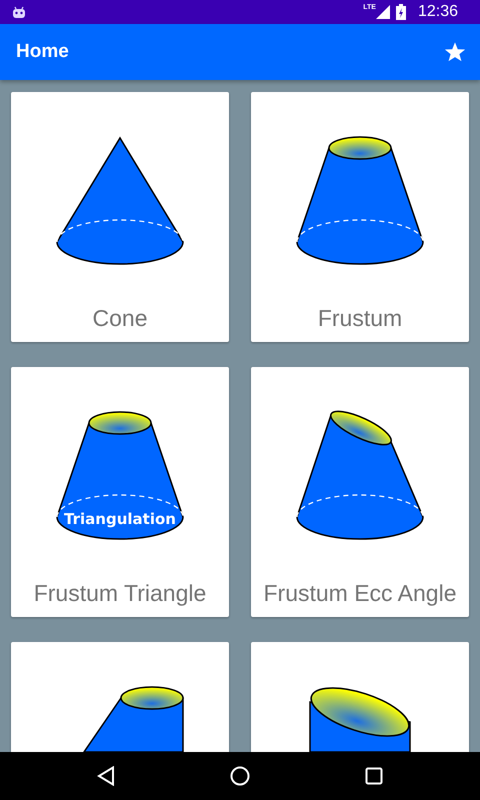  Describe the element at coordinates (120, 519) in the screenshot. I see `overlay-label: Triangulation` at that location.